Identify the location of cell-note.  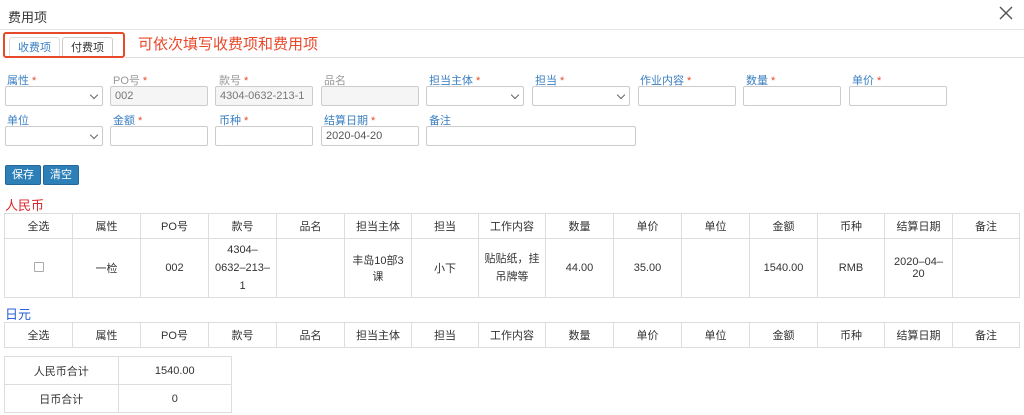
(986, 268).